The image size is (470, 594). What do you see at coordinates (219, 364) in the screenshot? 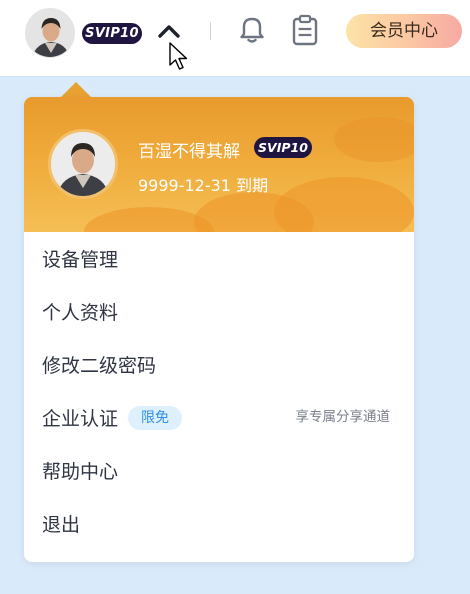
I see `menu-item-change-secondary-password: 修改二级密码` at bounding box center [219, 364].